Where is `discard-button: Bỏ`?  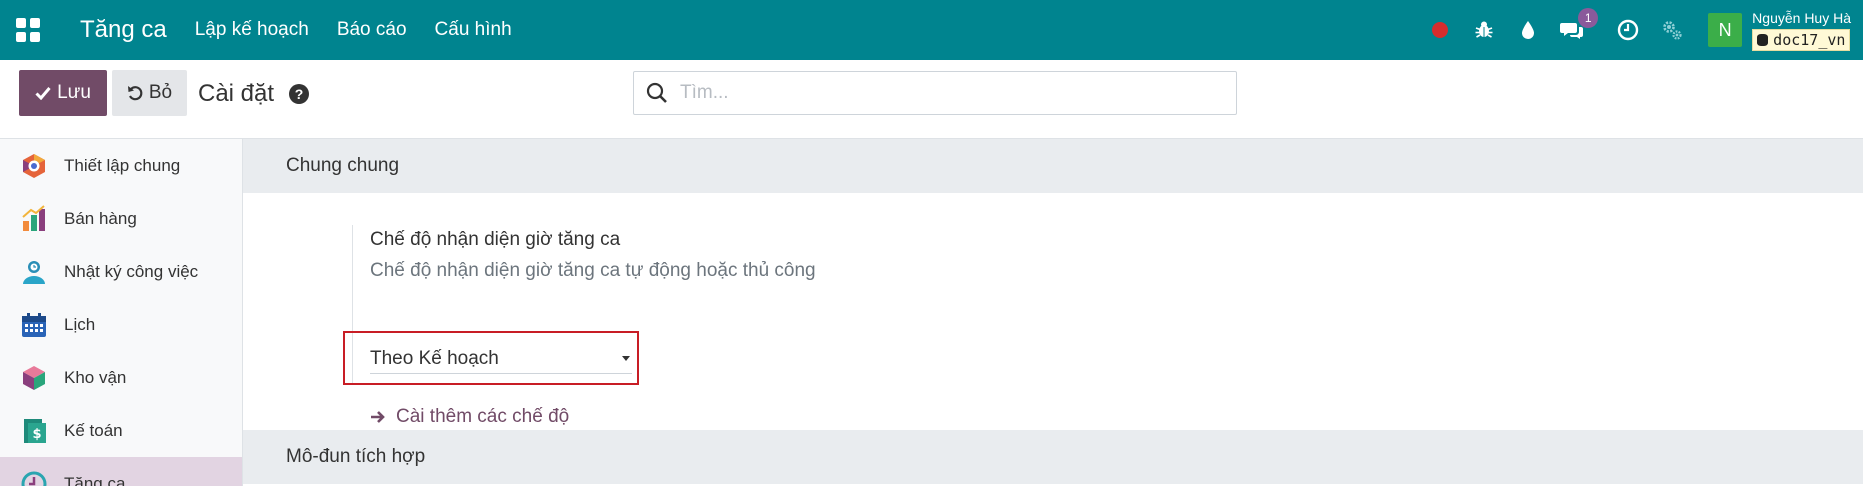
discard-button: Bỏ is located at coordinates (149, 93).